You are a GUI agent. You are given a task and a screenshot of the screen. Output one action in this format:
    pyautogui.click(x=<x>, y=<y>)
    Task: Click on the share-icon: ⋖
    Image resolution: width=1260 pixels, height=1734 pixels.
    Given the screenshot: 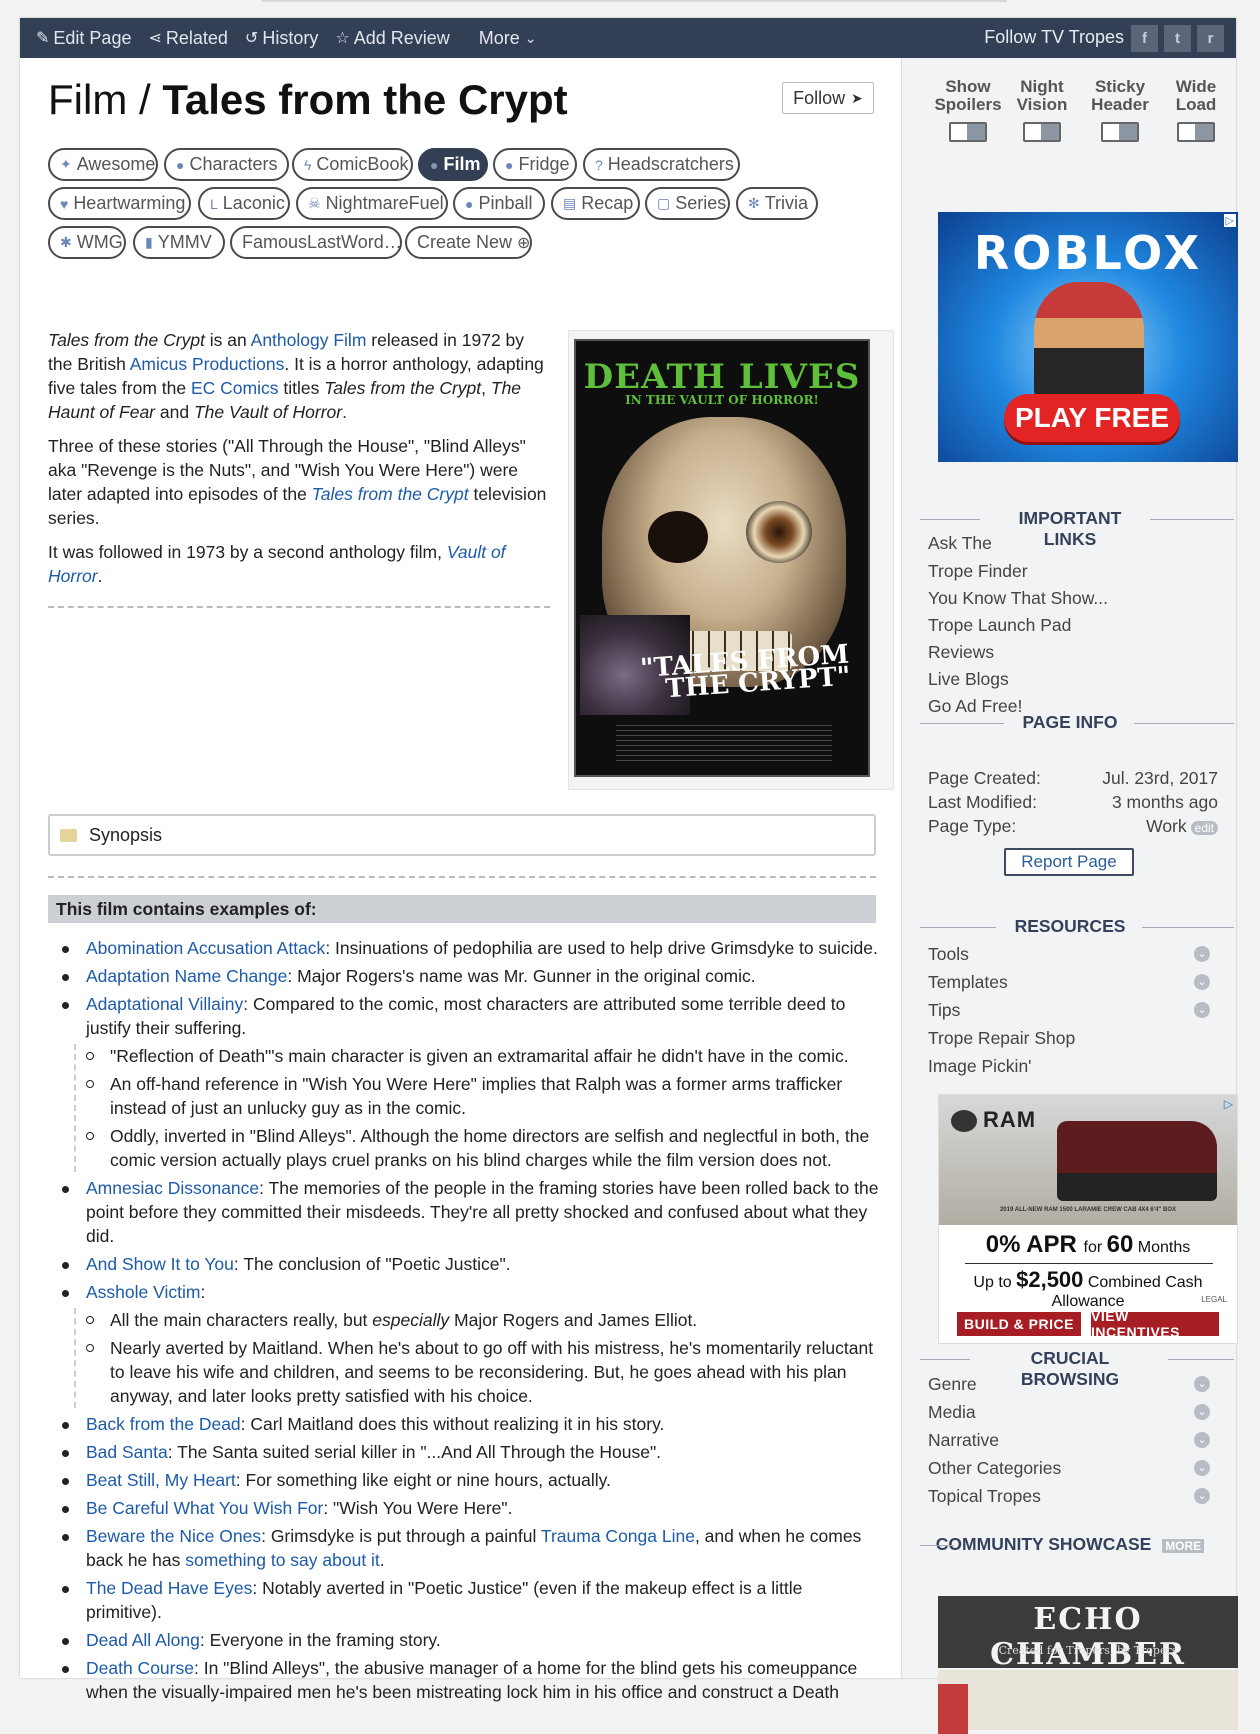 What is the action you would take?
    pyautogui.click(x=155, y=38)
    